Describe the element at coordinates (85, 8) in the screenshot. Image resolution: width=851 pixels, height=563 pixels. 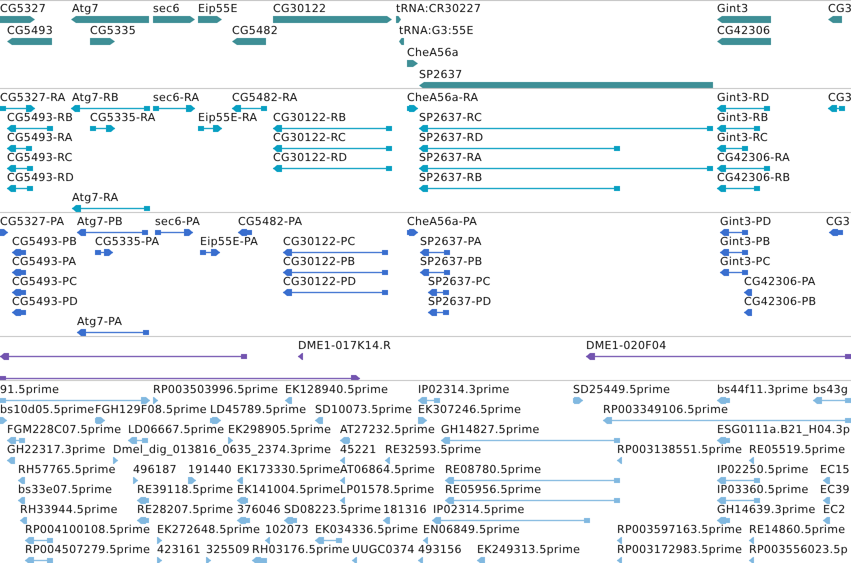
I see `gene-label: Atg7` at that location.